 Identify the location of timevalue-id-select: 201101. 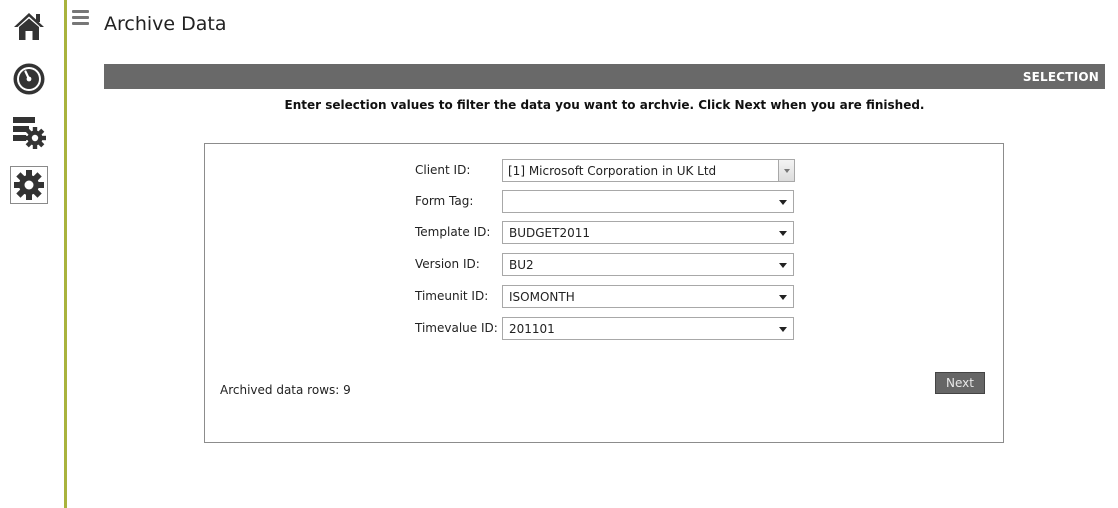
(648, 328).